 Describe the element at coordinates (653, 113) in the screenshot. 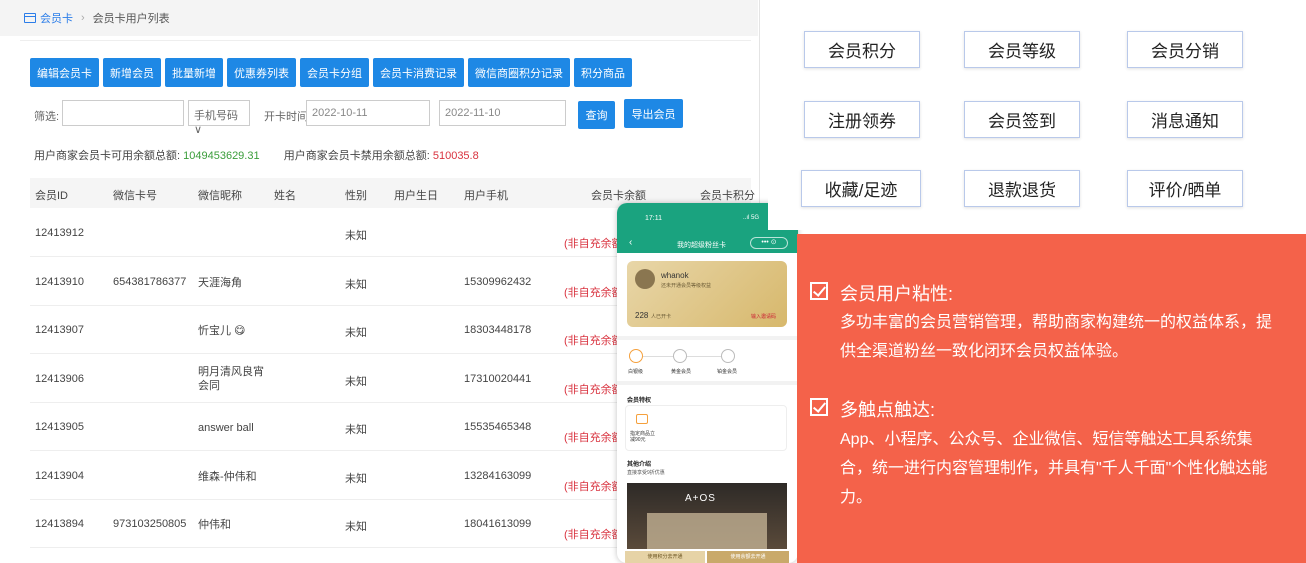

I see `export-members-button: 导出会员` at that location.